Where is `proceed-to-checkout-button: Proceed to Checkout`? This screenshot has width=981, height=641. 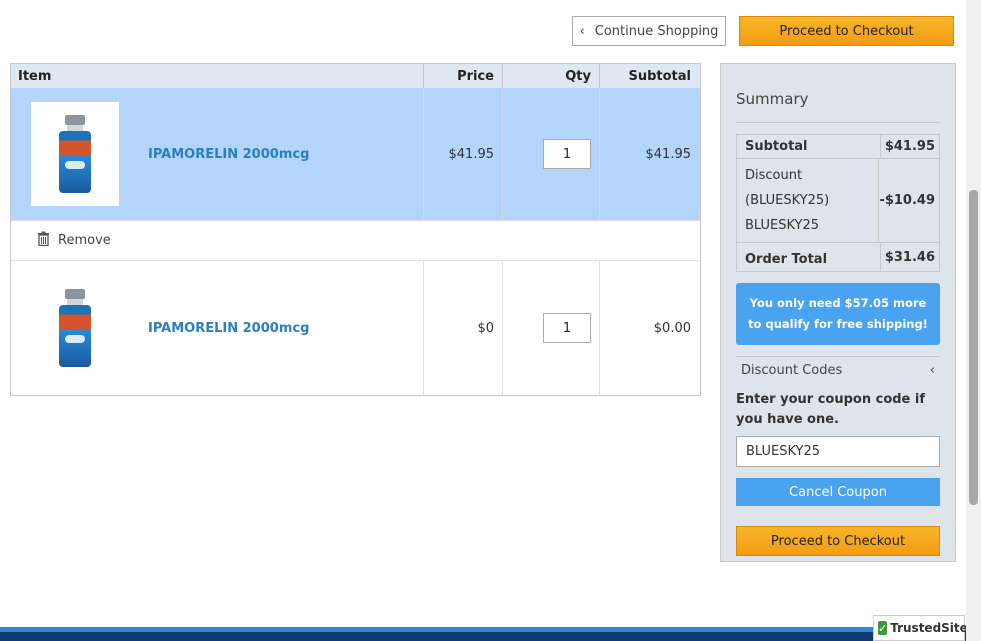
proceed-to-checkout-button: Proceed to Checkout is located at coordinates (838, 541).